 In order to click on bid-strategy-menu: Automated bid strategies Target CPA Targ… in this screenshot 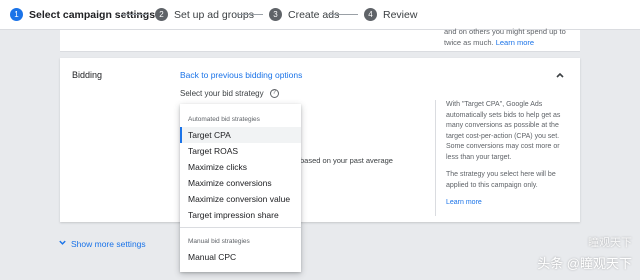, I will do `click(240, 188)`.